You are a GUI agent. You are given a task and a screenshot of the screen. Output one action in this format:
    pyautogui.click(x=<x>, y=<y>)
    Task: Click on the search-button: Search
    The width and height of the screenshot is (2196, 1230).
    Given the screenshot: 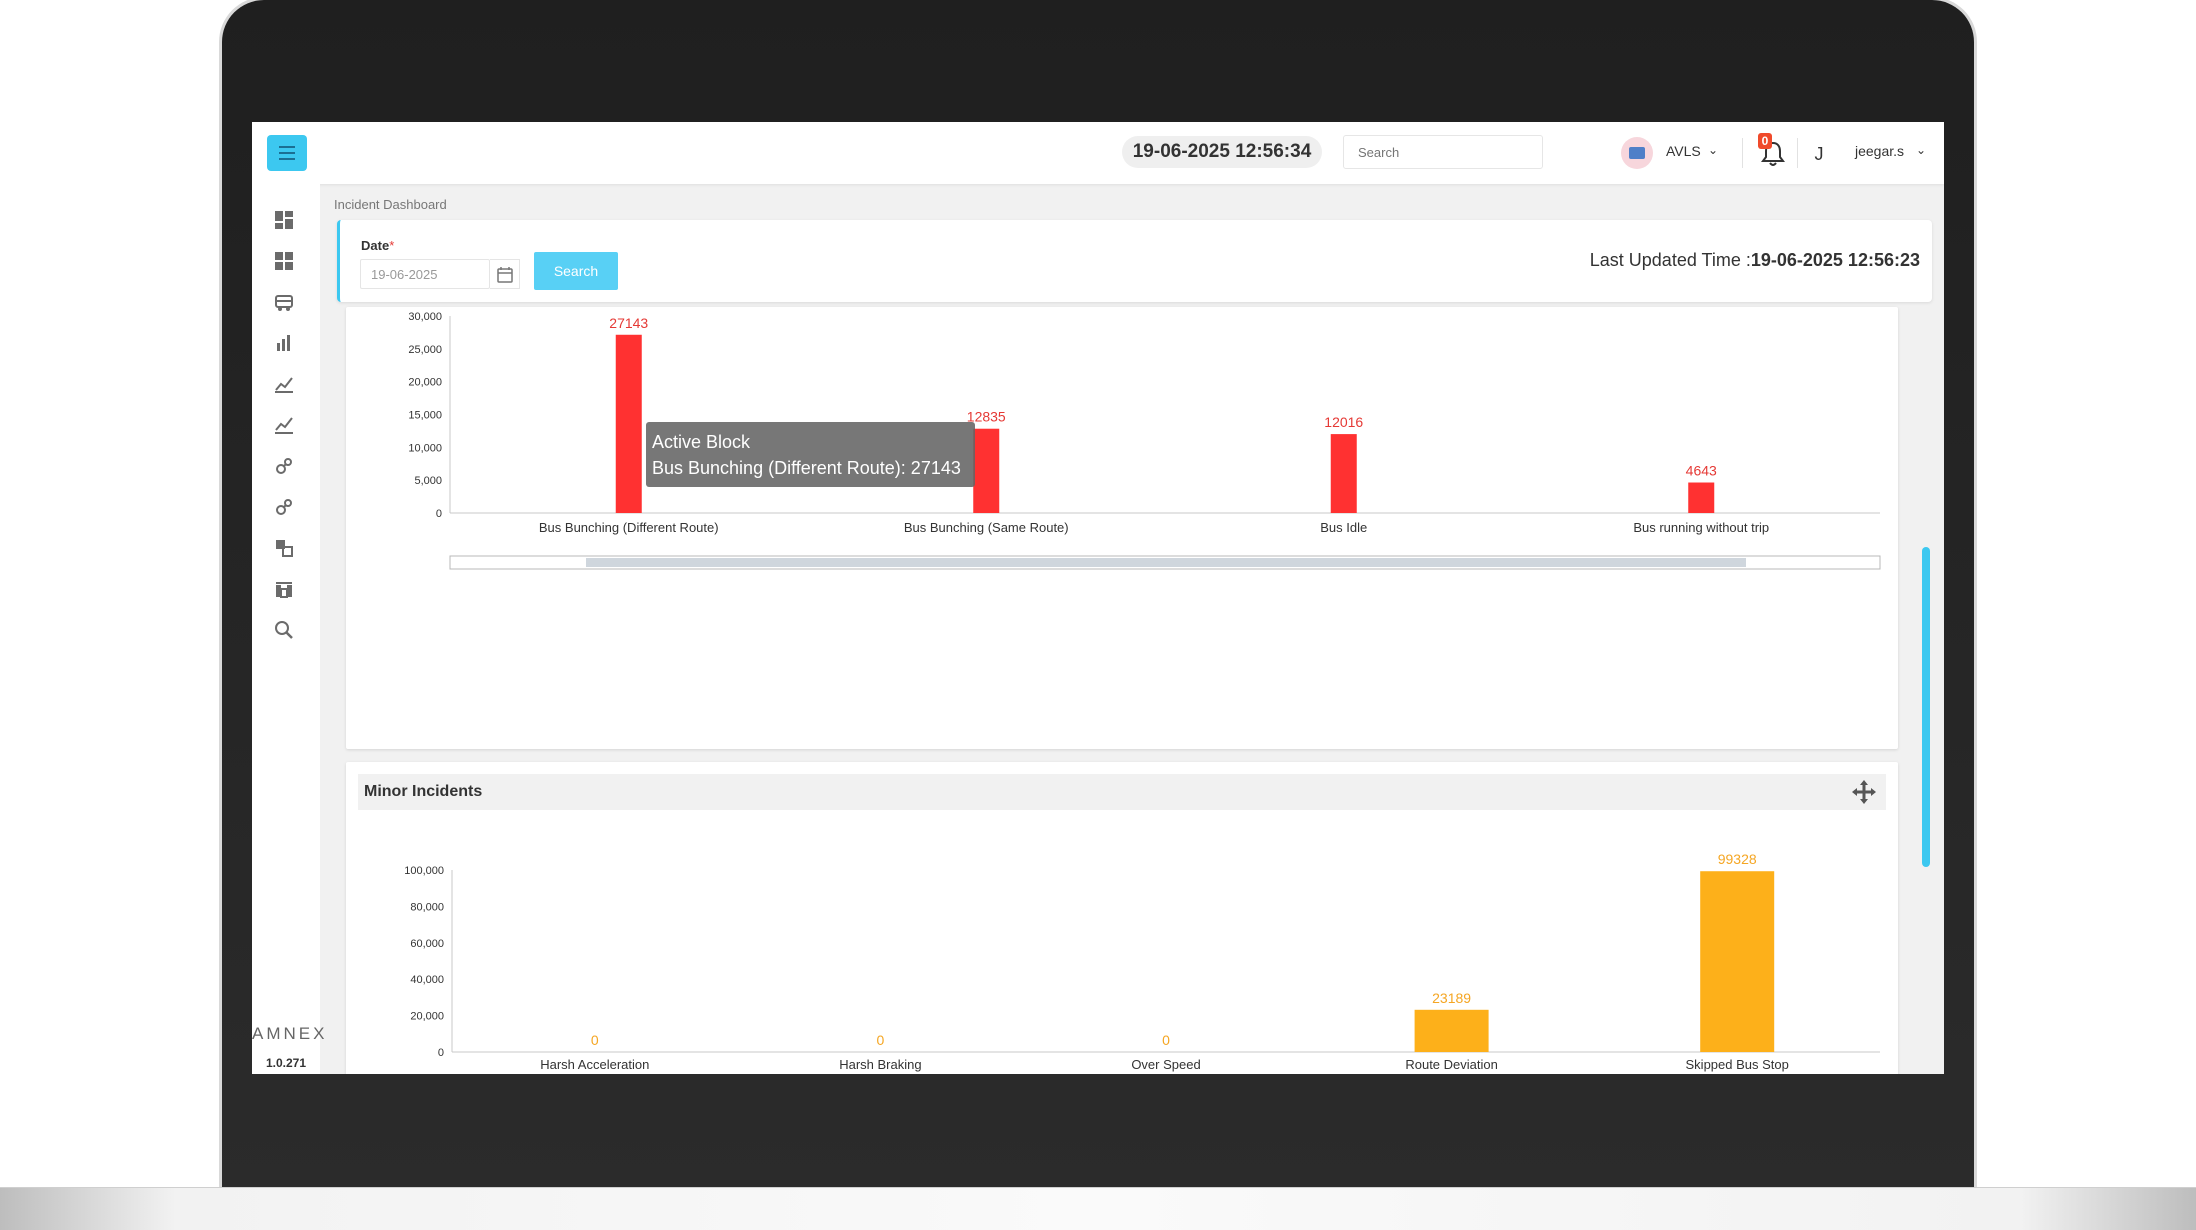 What is the action you would take?
    pyautogui.click(x=576, y=271)
    